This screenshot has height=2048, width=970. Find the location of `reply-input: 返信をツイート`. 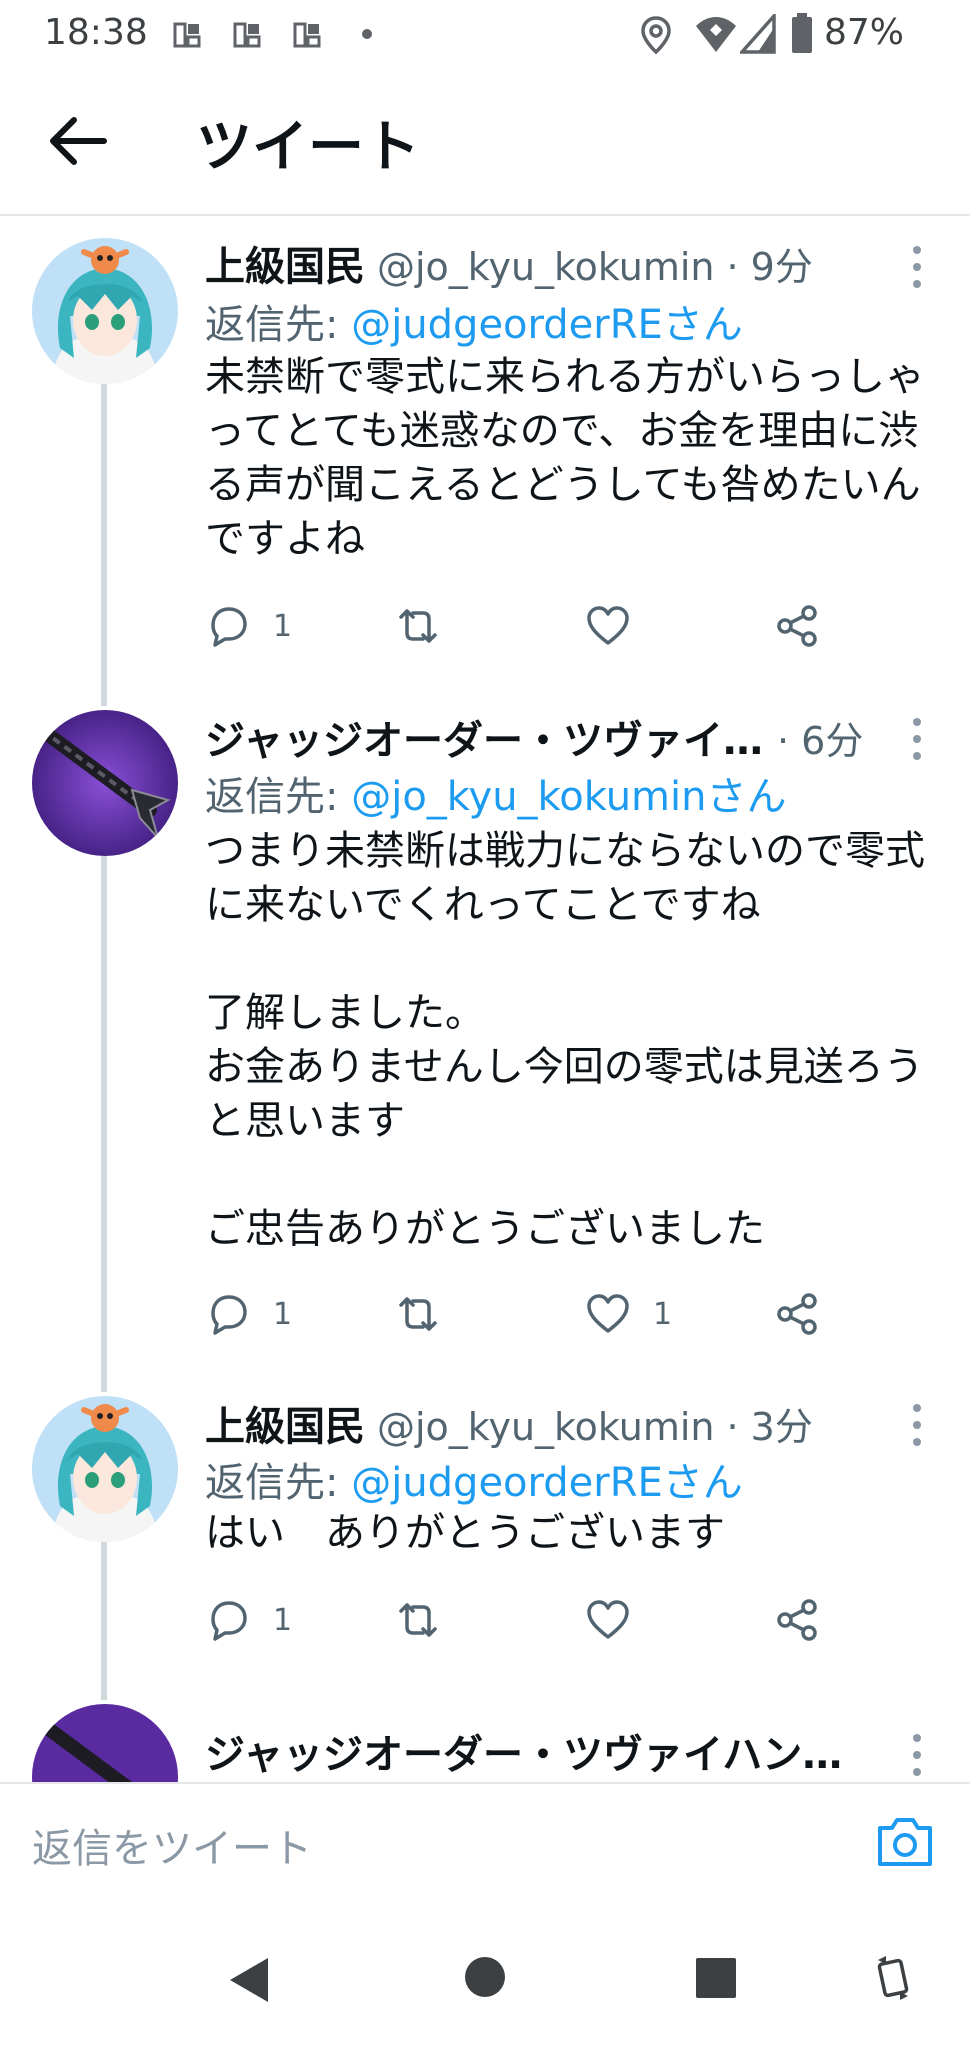

reply-input: 返信をツイート is located at coordinates (172, 1845).